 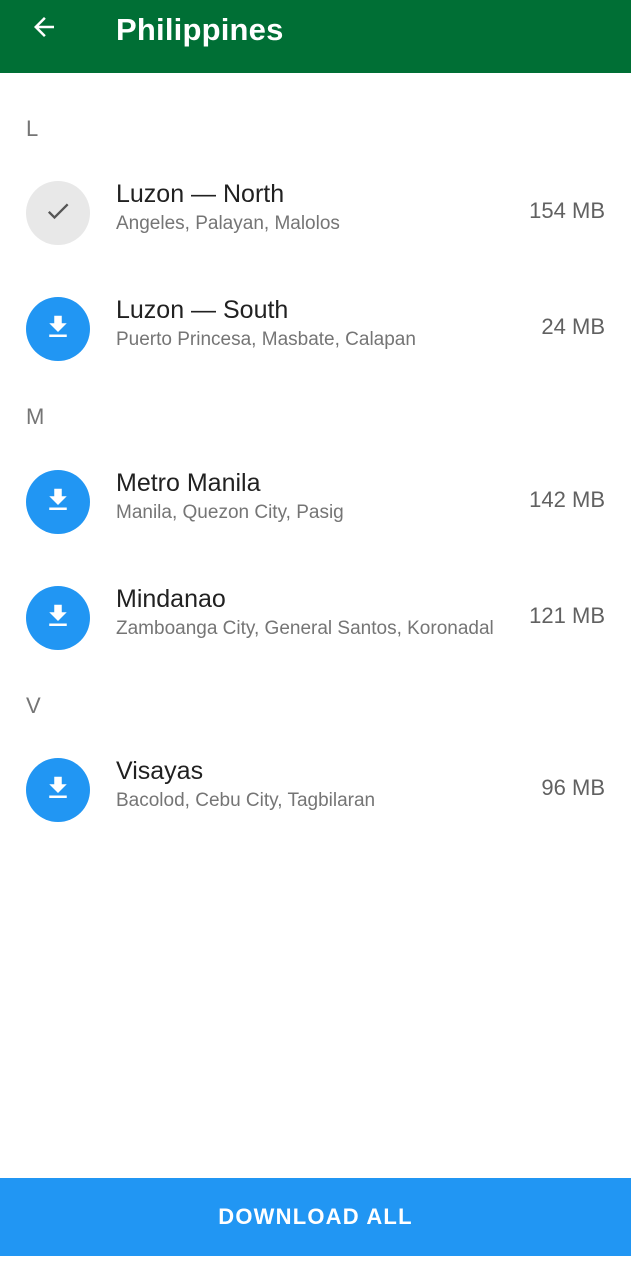 I want to click on region-cities: Puerto Princesa, Masbate, Calapan, so click(x=266, y=339).